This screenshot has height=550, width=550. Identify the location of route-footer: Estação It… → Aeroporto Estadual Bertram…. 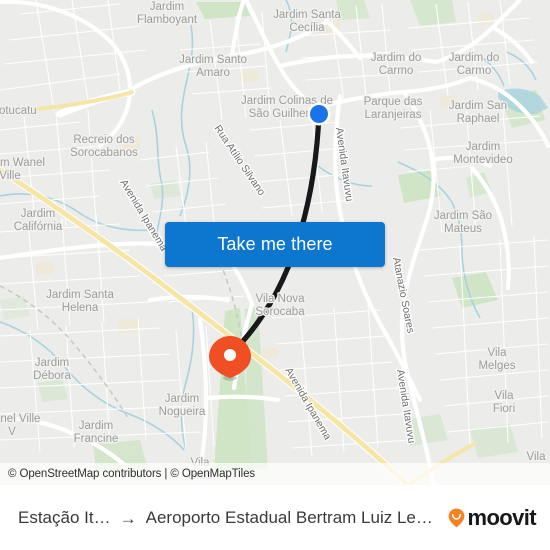
(275, 517).